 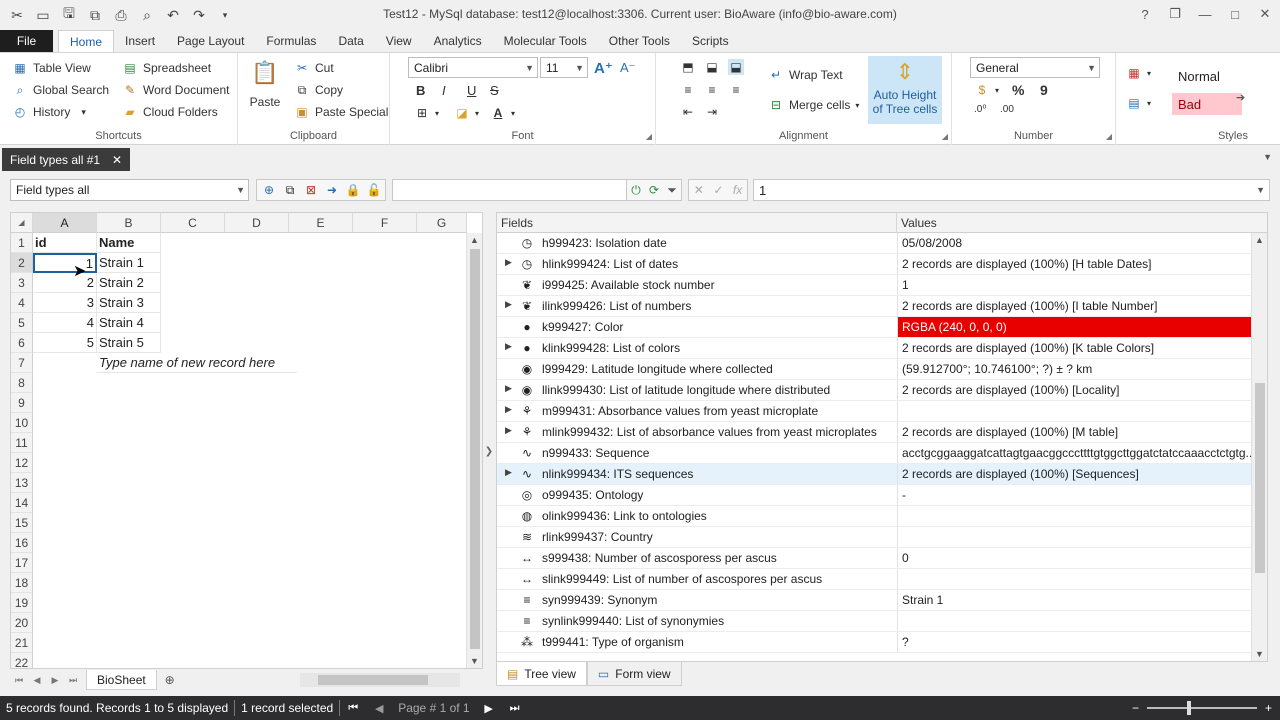 I want to click on row-header: 15, so click(x=22, y=523).